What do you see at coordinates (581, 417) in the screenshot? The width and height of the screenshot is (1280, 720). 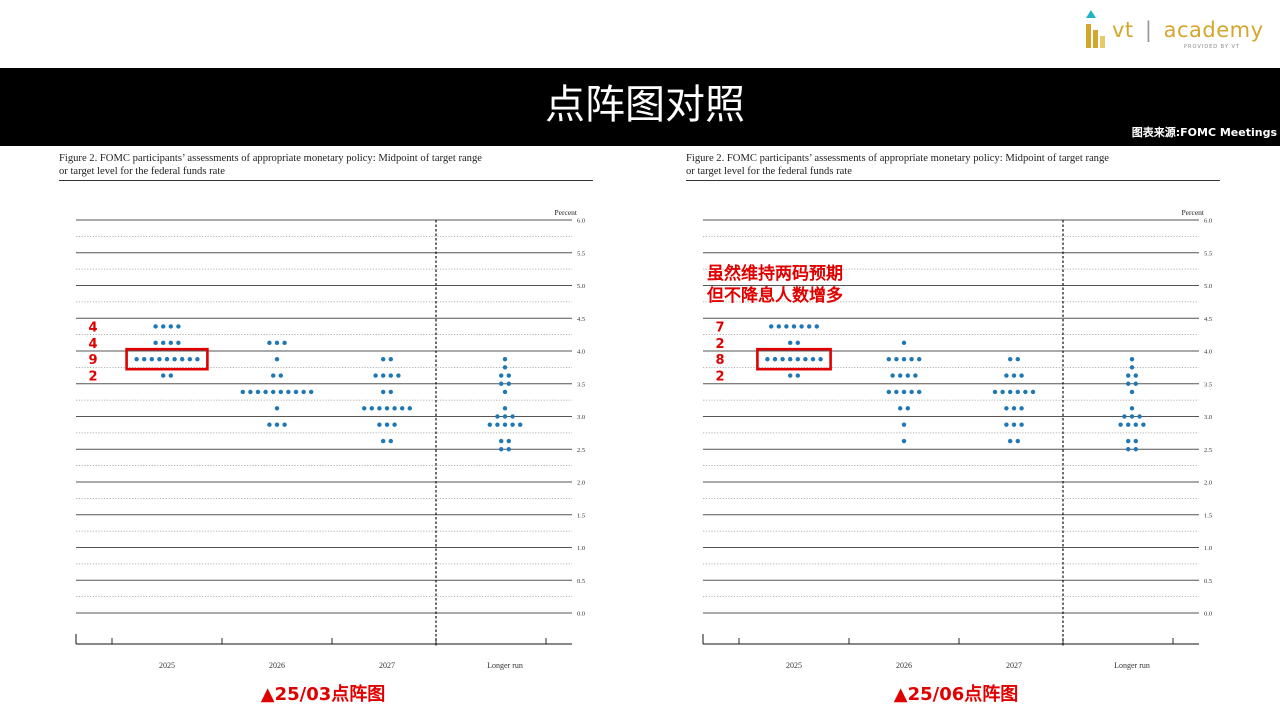 I see `y-tick-label: 3.0` at bounding box center [581, 417].